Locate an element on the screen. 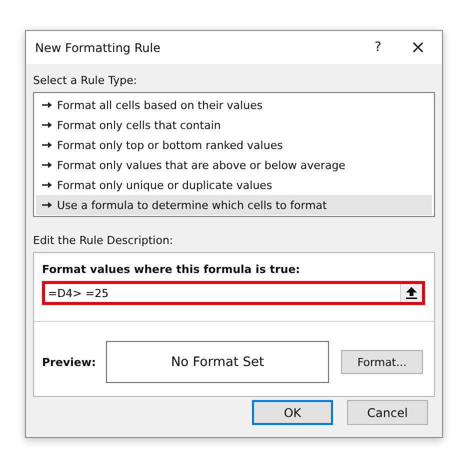  rule-type-item: Format all cells based on their values is located at coordinates (234, 105).